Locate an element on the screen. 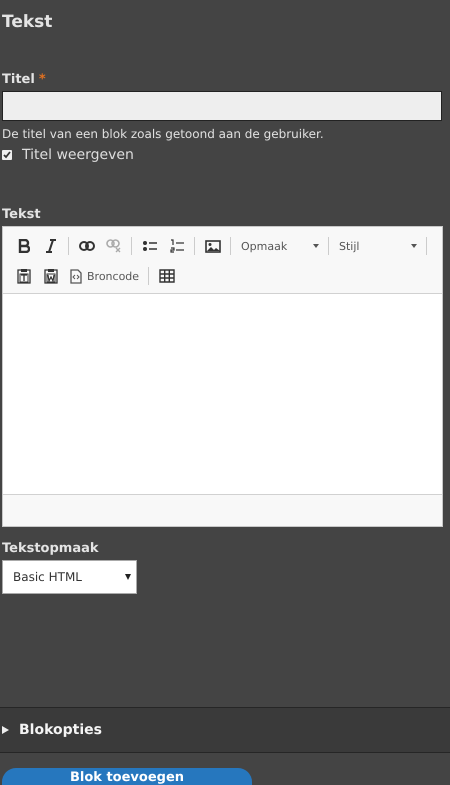  required-mark: * is located at coordinates (42, 79).